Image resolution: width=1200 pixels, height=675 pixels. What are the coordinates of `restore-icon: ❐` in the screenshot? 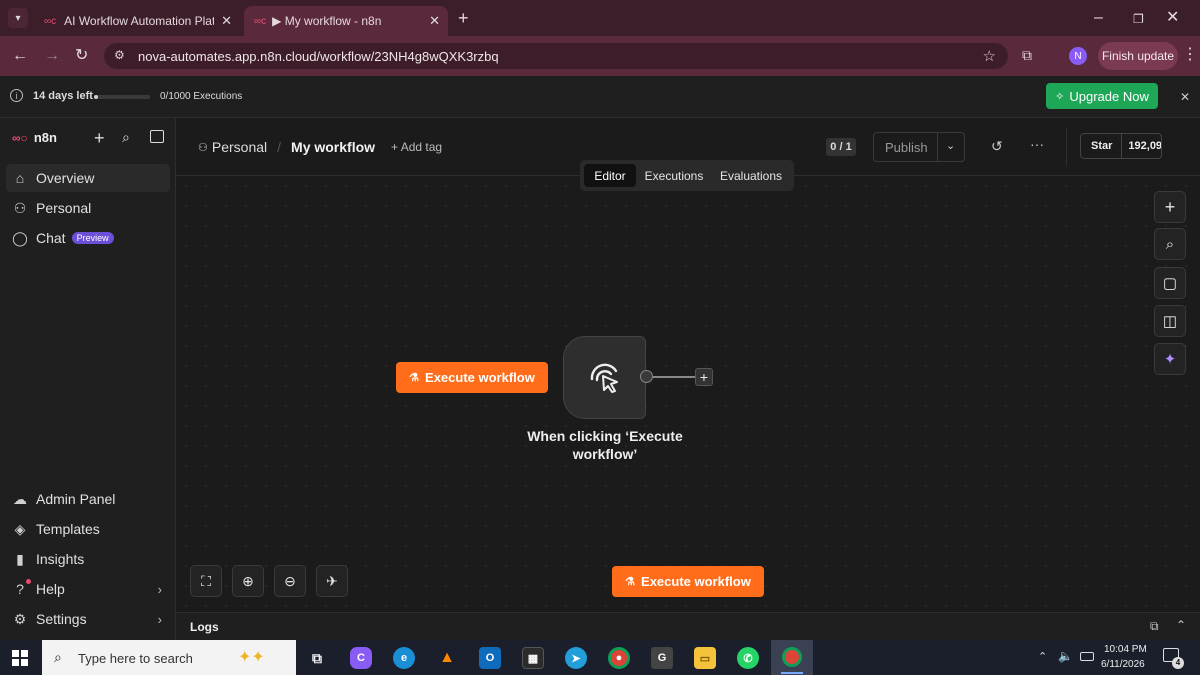 It's located at (1138, 19).